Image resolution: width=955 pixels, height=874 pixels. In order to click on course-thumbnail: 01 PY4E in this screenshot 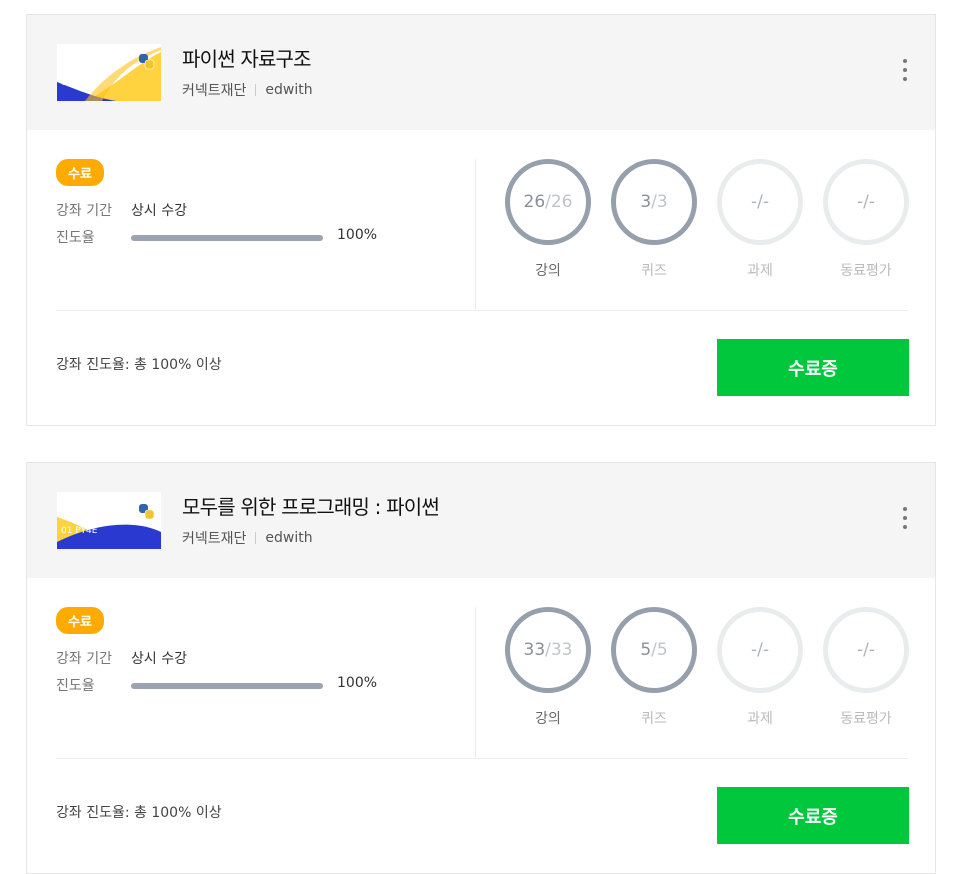, I will do `click(109, 520)`.